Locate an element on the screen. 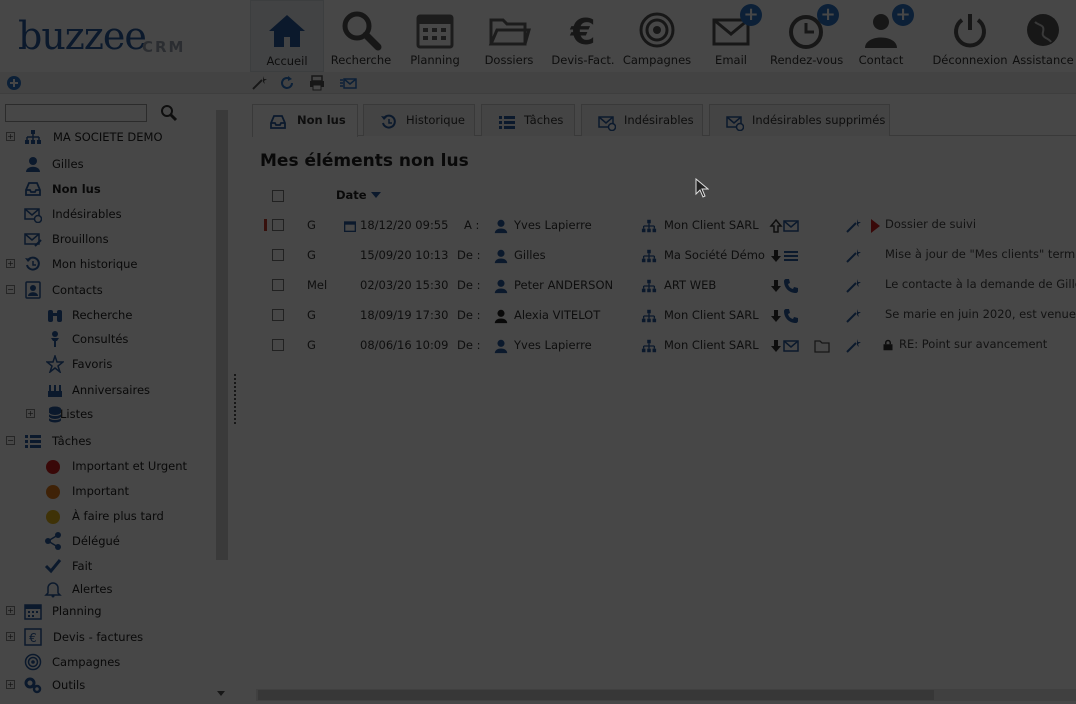 The height and width of the screenshot is (704, 1076). pane-splitter is located at coordinates (236, 399).